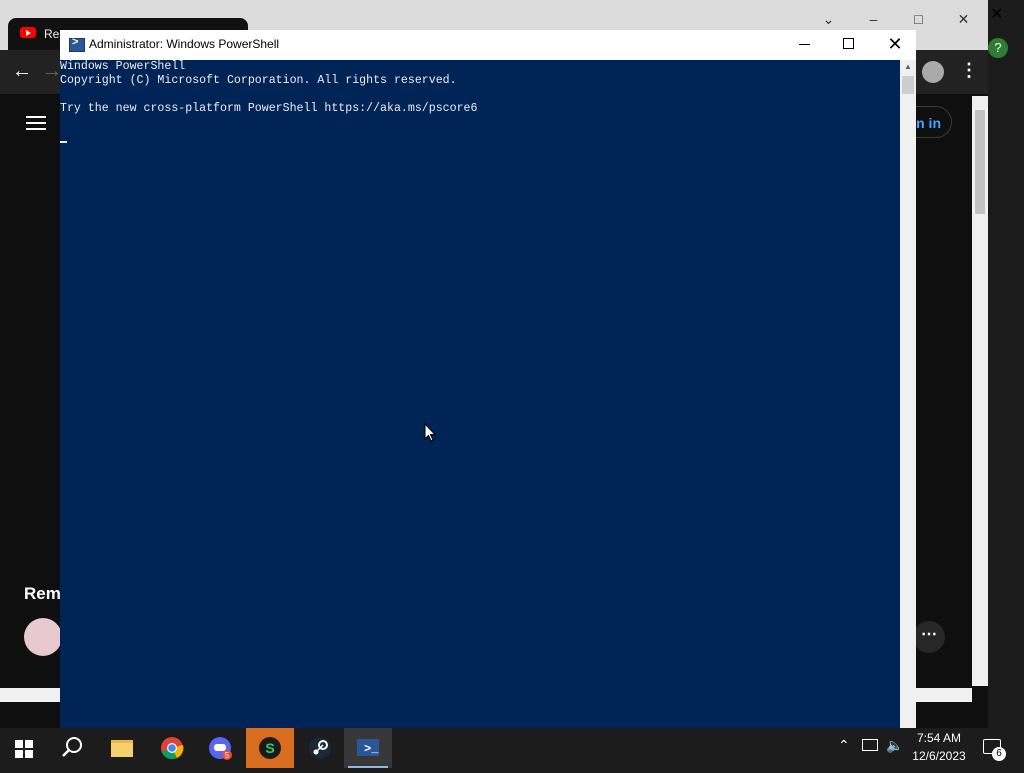  Describe the element at coordinates (42, 593) in the screenshot. I see `video-title-heading: Rem` at that location.